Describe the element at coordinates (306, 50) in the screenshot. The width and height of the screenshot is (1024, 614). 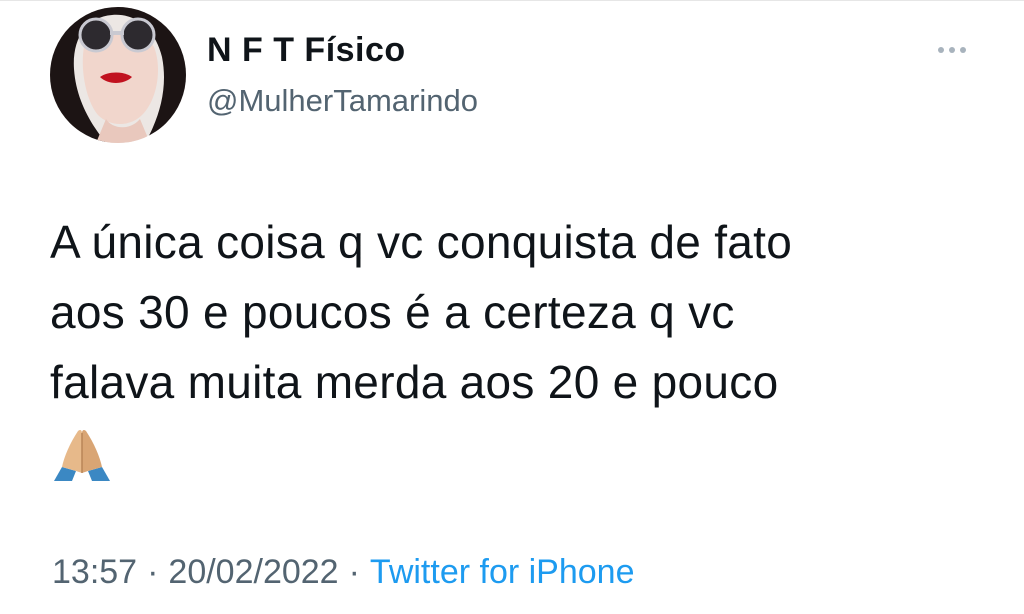
I see `display-name: N F T Físico` at that location.